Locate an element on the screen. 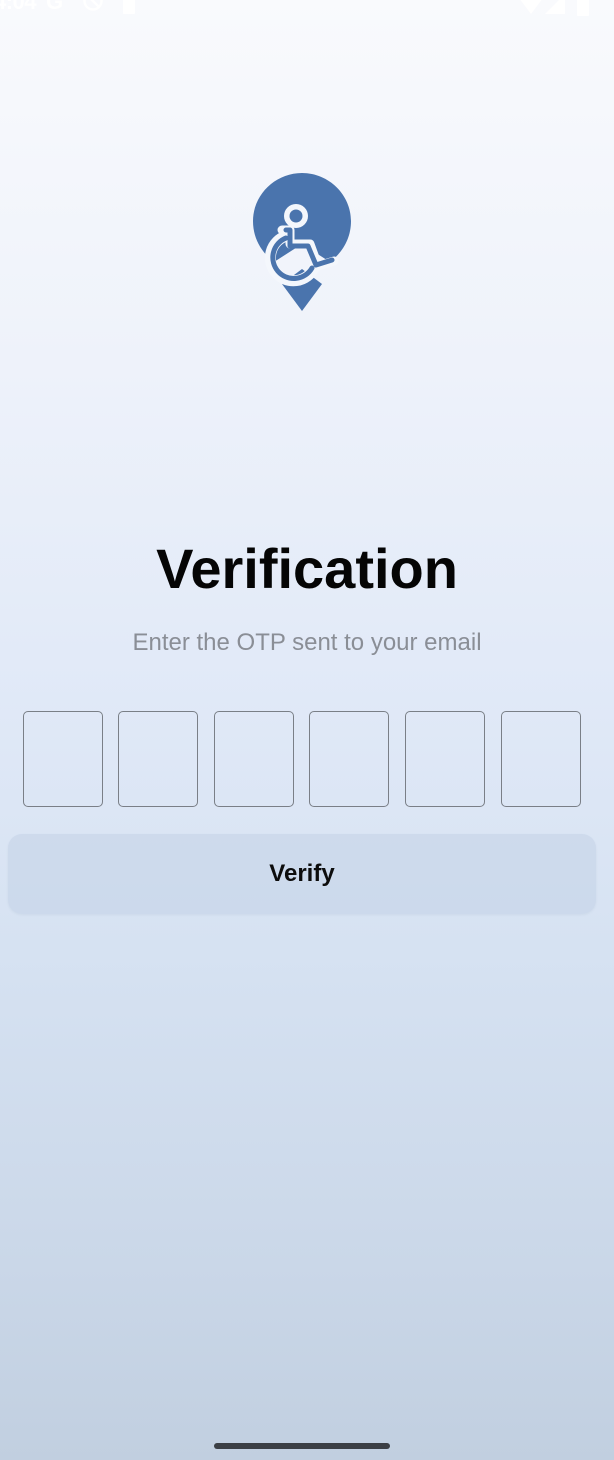  wheelchair-location-pin-icon is located at coordinates (302, 242).